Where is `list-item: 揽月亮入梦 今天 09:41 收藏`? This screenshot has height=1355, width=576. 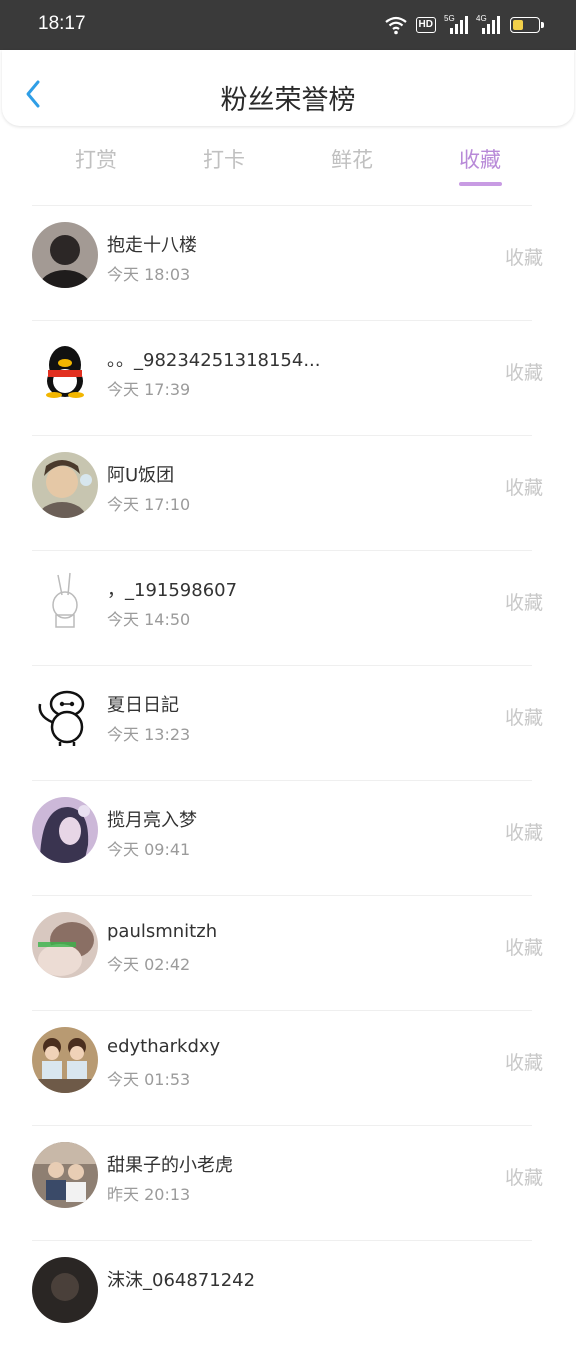
list-item: 揽月亮入梦 今天 09:41 收藏 is located at coordinates (288, 837).